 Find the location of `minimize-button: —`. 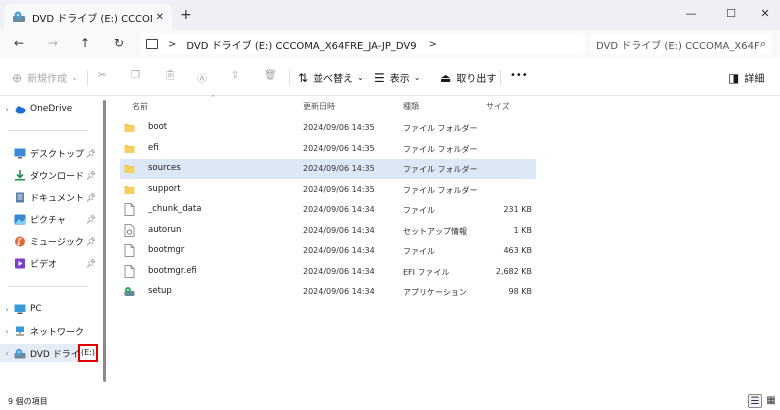

minimize-button: — is located at coordinates (691, 14).